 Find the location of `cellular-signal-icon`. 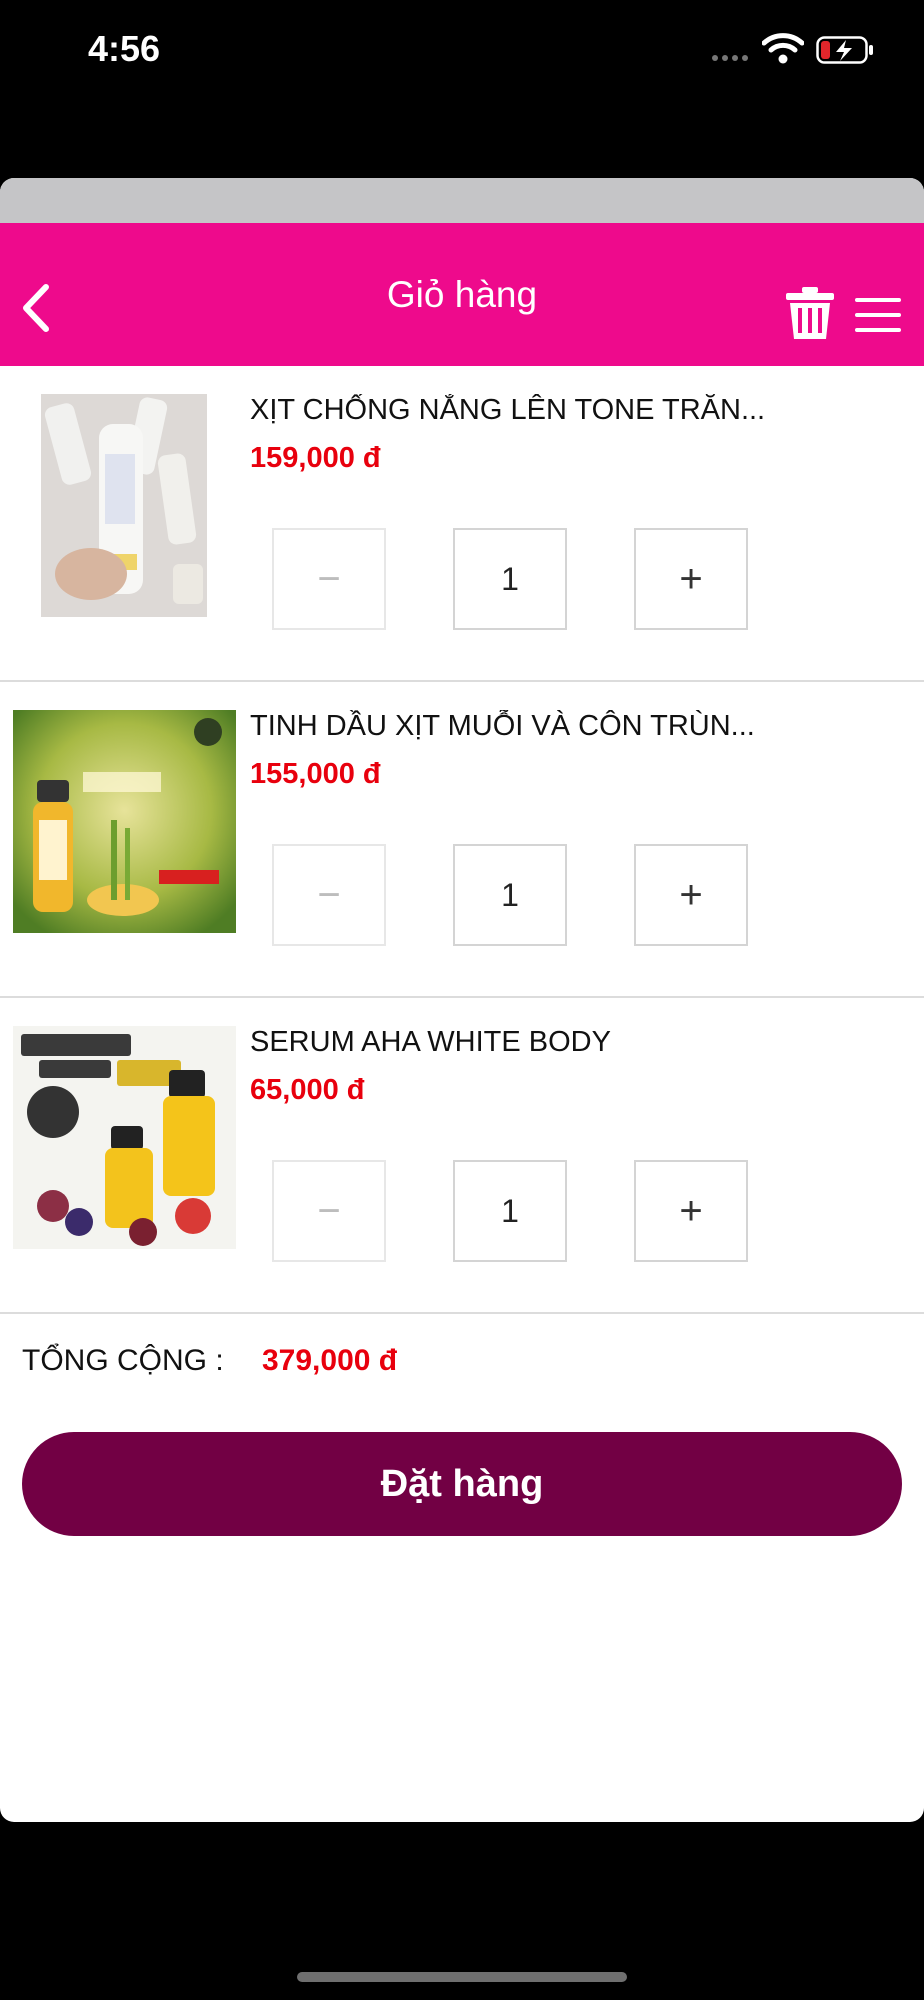

cellular-signal-icon is located at coordinates (734, 58).